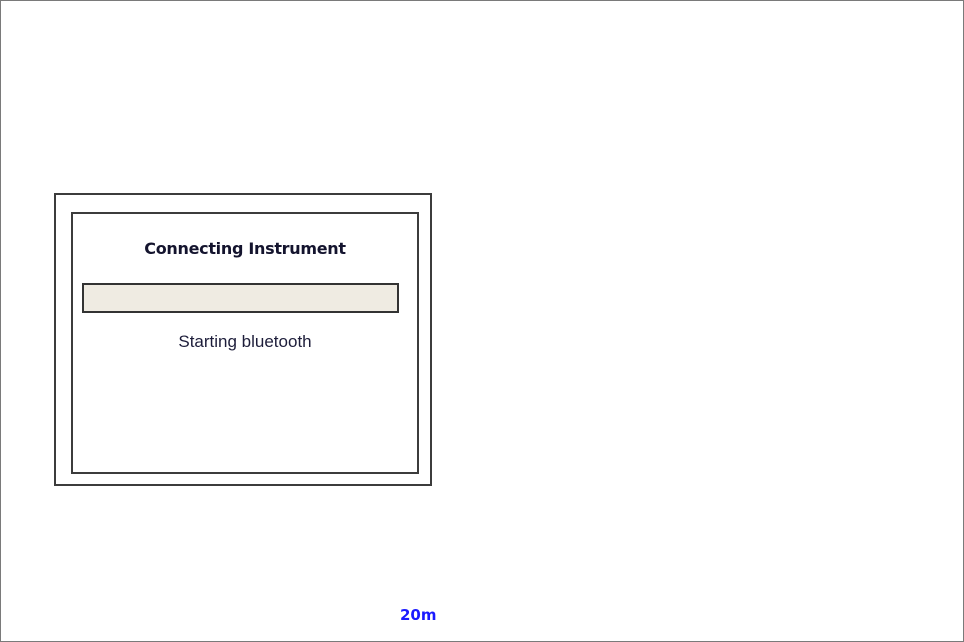 Image resolution: width=964 pixels, height=642 pixels. Describe the element at coordinates (240, 298) in the screenshot. I see `connection-progress-bar` at that location.